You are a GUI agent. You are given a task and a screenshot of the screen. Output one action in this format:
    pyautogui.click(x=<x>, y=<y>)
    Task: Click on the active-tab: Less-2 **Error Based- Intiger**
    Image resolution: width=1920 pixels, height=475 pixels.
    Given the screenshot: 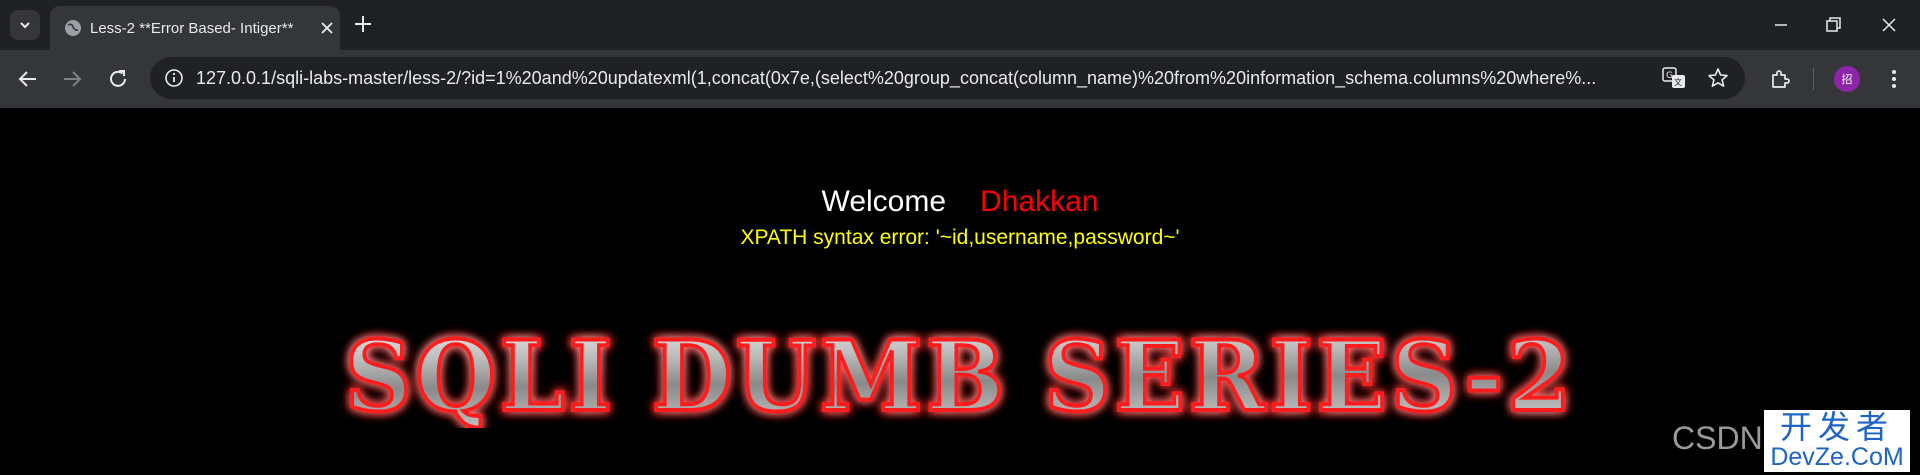 What is the action you would take?
    pyautogui.click(x=195, y=28)
    